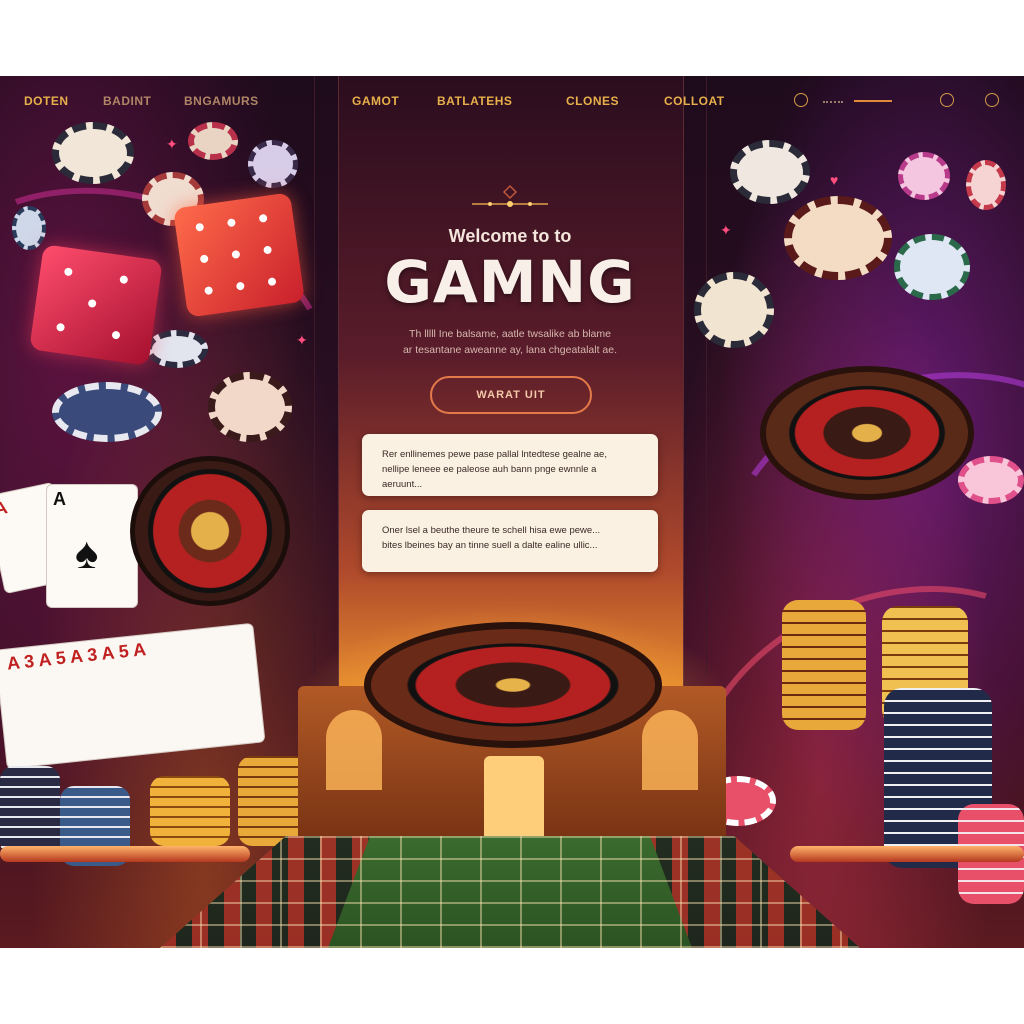 This screenshot has width=1024, height=1024. Describe the element at coordinates (127, 101) in the screenshot. I see `nav-link-badint: BADINT` at that location.